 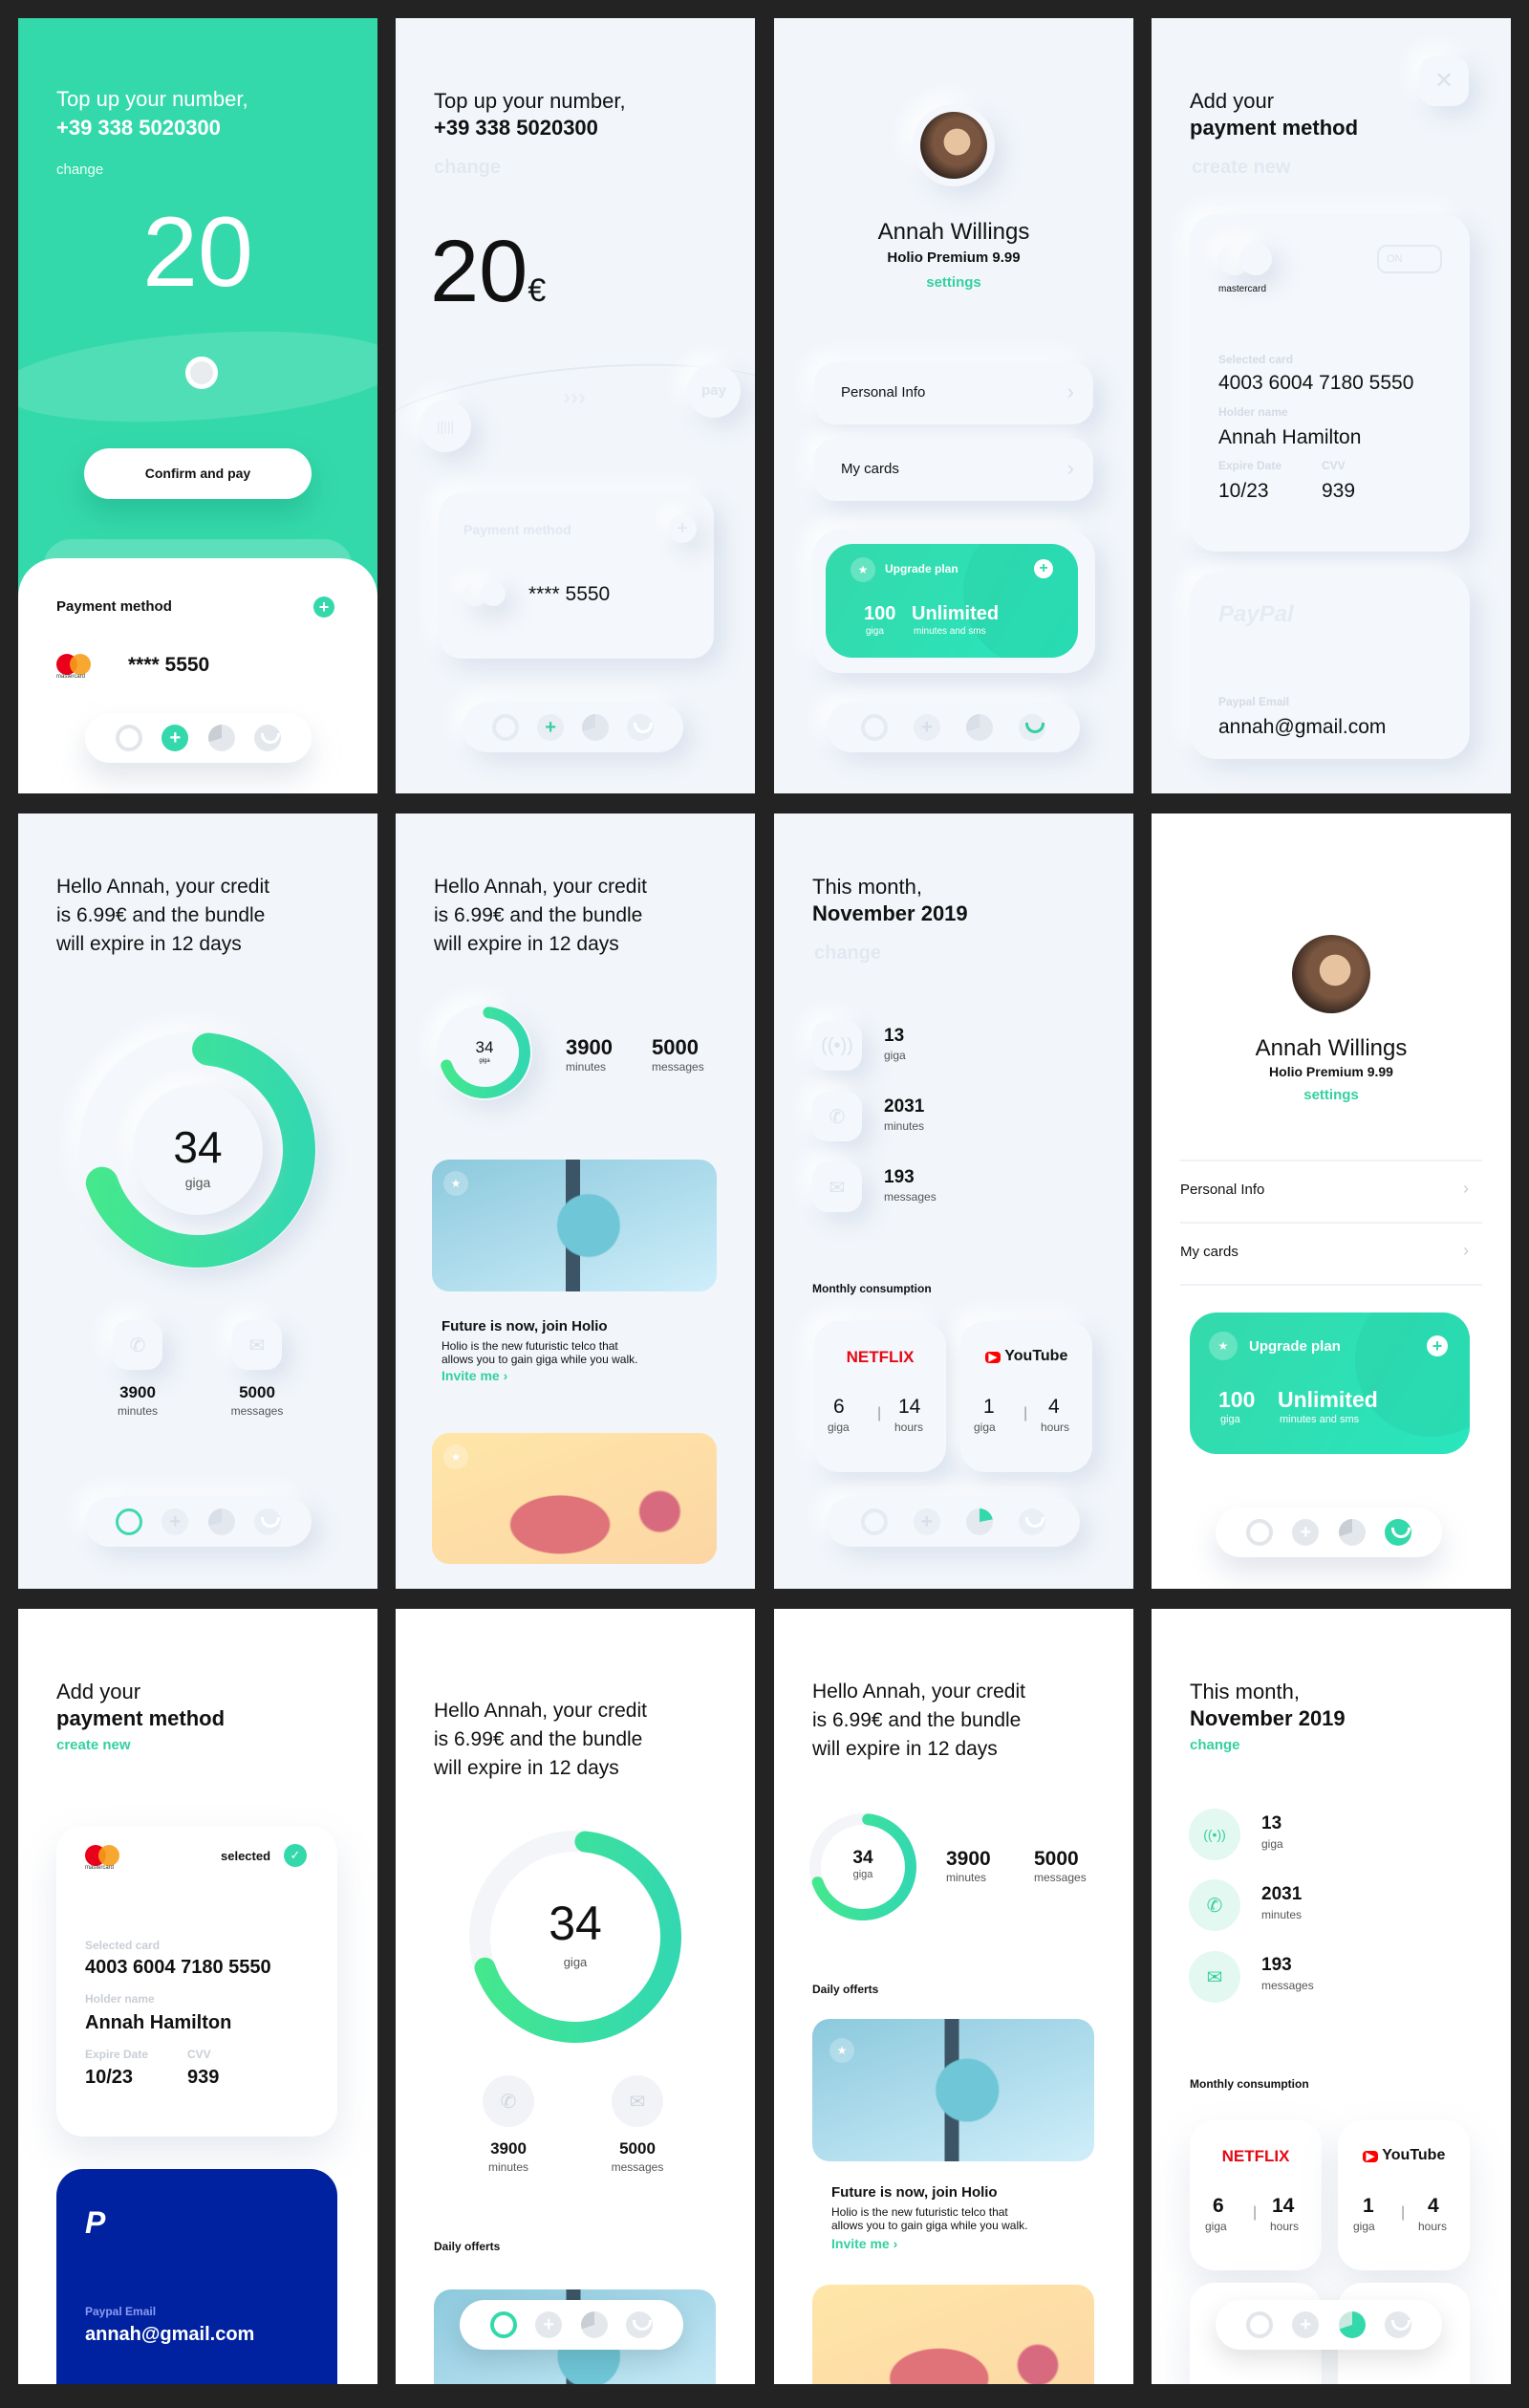 I want to click on credit-value: 6.99€, so click(x=101, y=915).